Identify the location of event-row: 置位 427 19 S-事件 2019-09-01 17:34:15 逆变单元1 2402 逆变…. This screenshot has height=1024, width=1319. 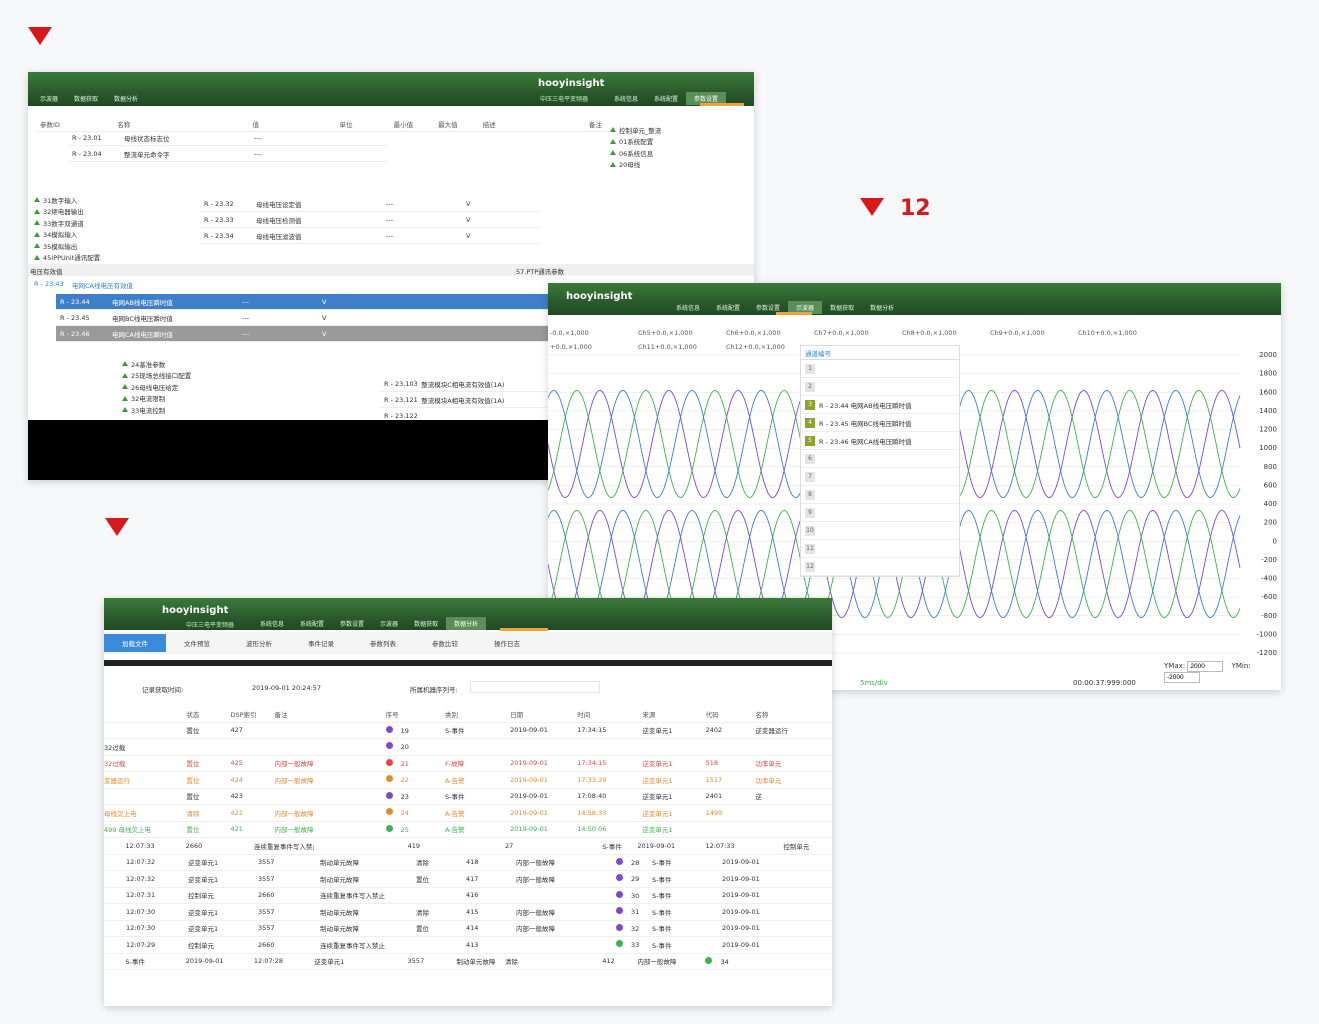
(468, 731).